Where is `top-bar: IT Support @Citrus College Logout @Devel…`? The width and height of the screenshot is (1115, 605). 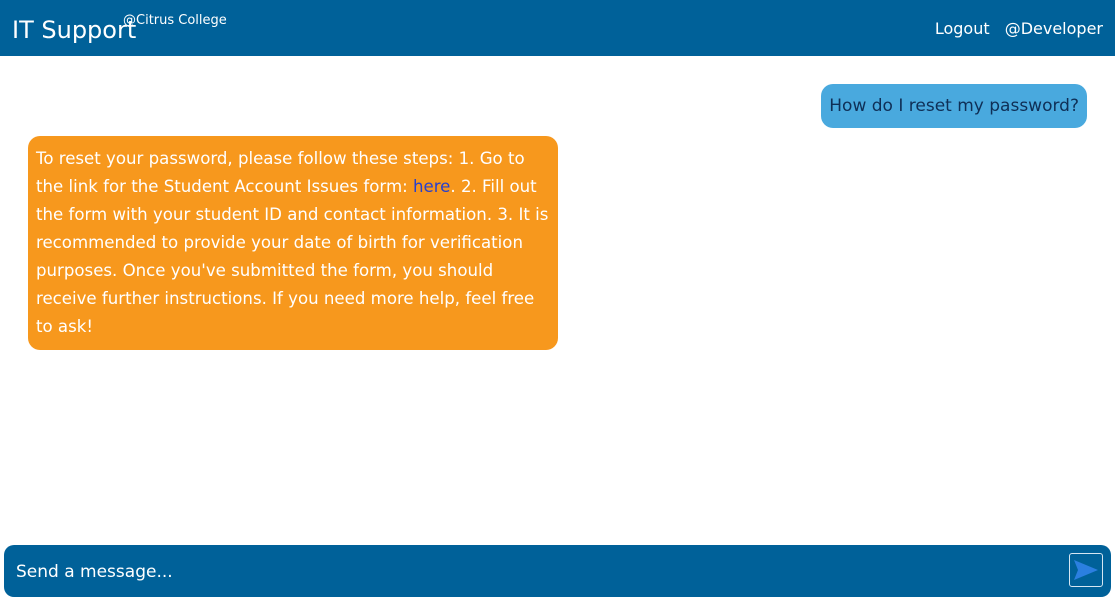
top-bar: IT Support @Citrus College Logout @Devel… is located at coordinates (557, 28).